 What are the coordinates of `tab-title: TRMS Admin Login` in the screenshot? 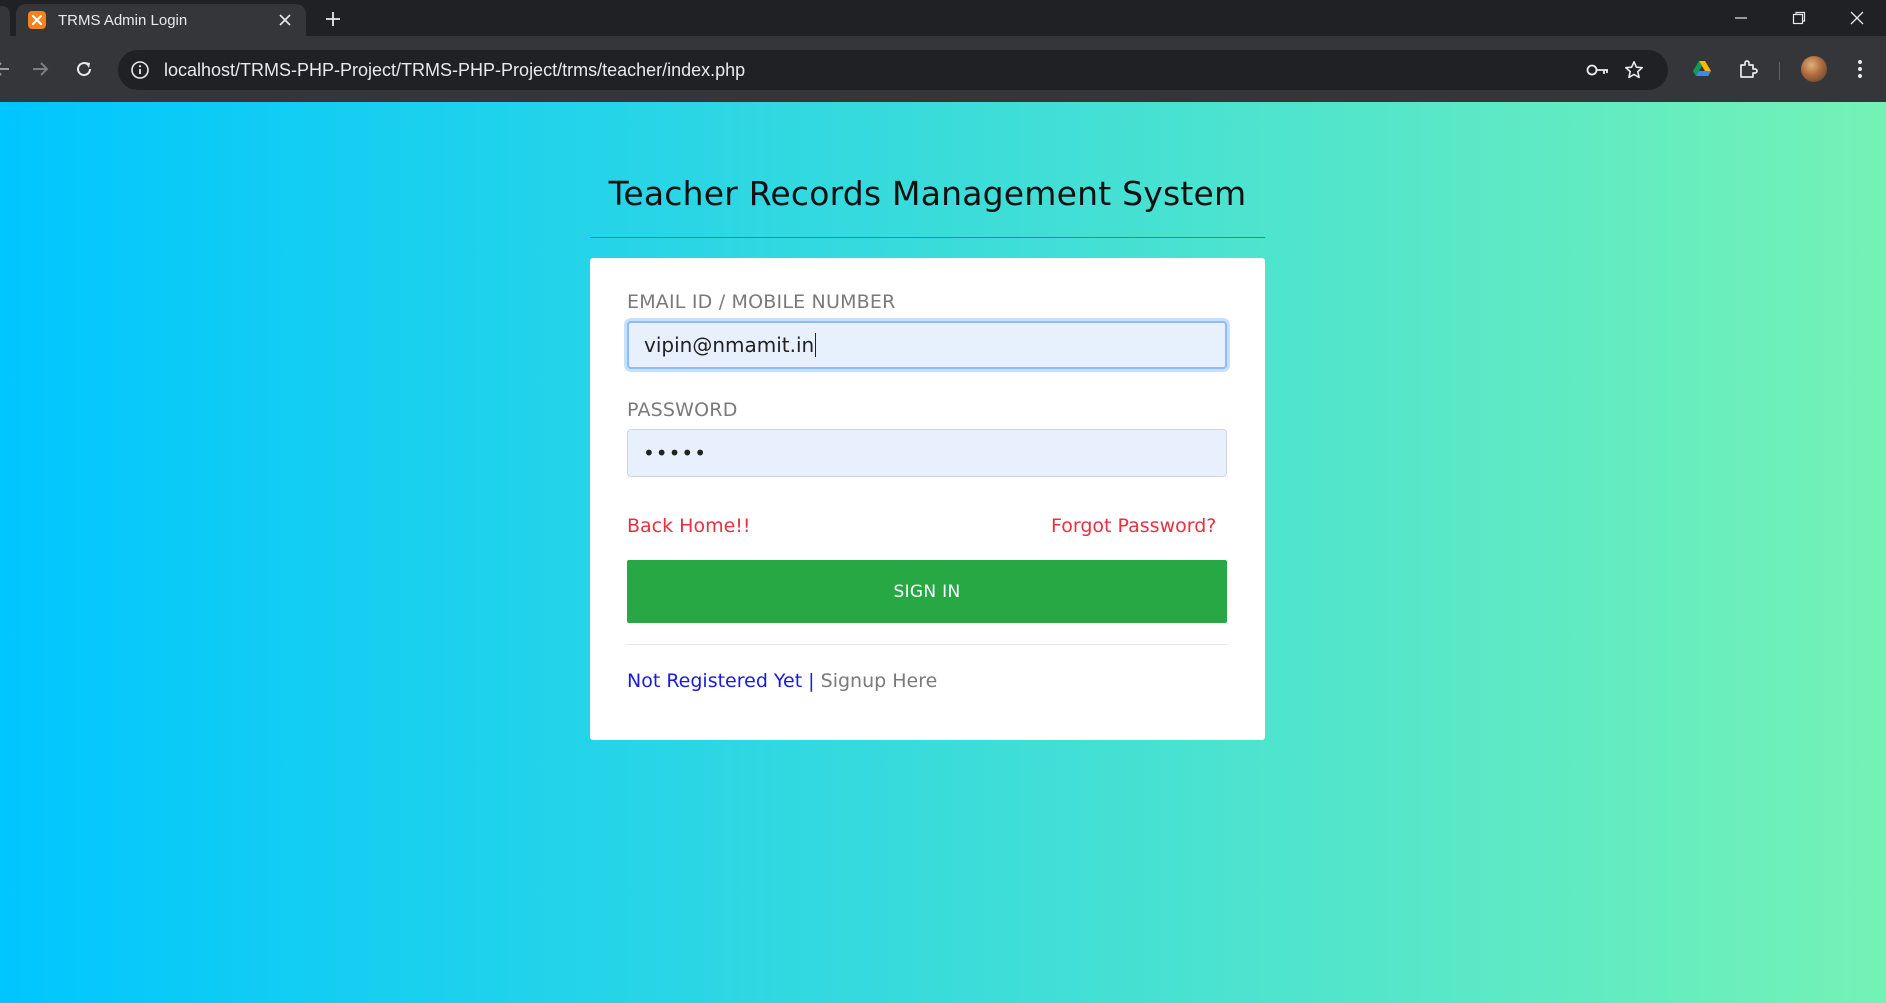 It's located at (123, 20).